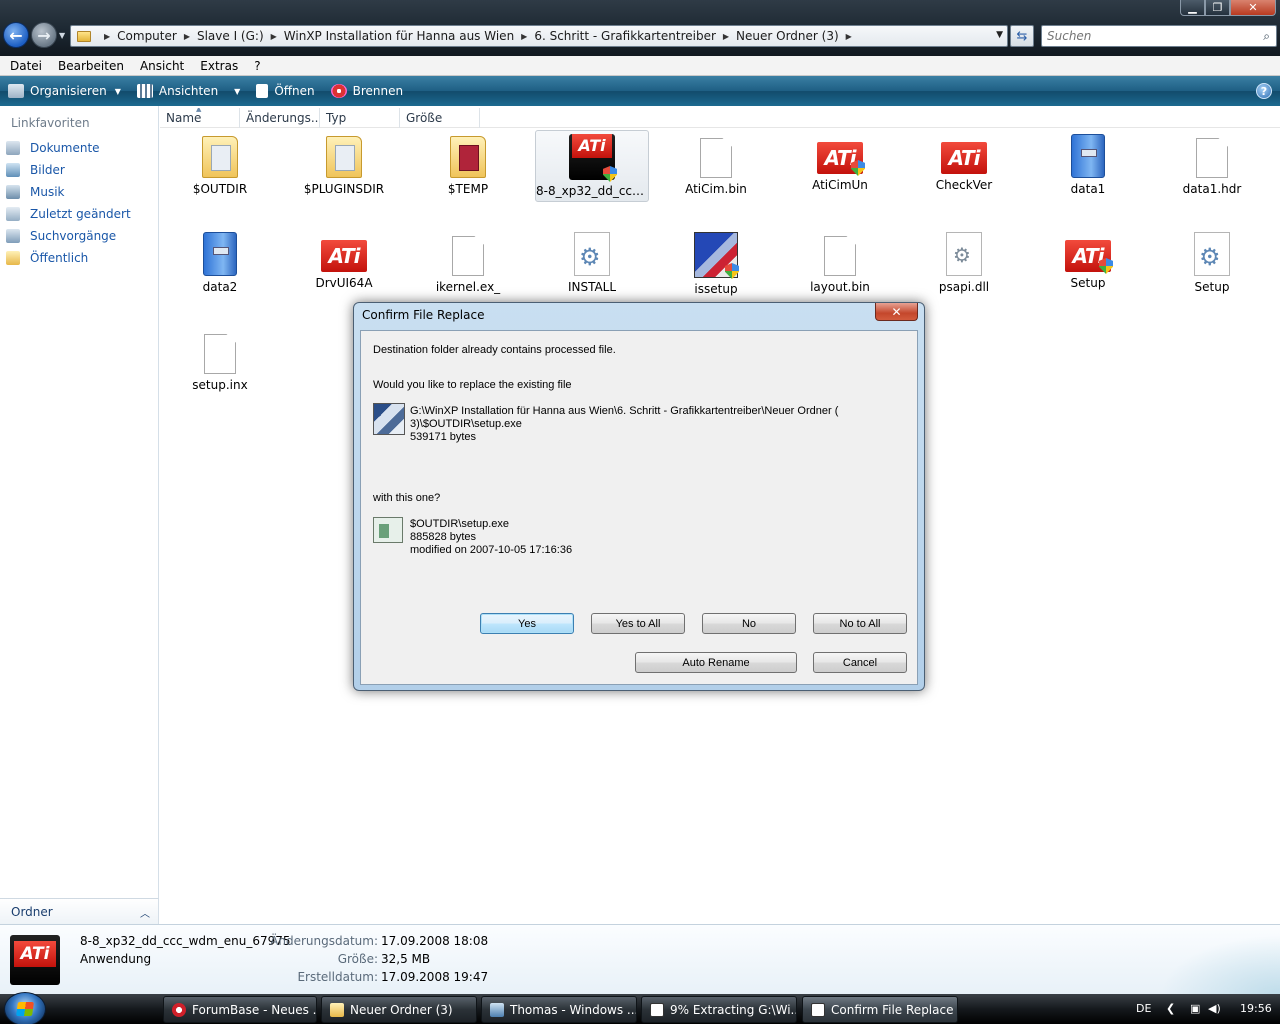  I want to click on file-item: $PLUGINSDIR, so click(344, 166).